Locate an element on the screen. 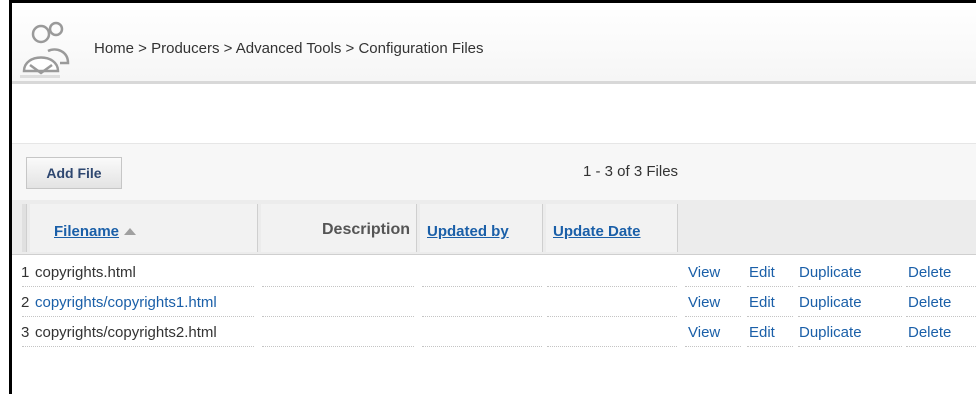 Image resolution: width=976 pixels, height=394 pixels. sort-ascending-icon is located at coordinates (130, 231).